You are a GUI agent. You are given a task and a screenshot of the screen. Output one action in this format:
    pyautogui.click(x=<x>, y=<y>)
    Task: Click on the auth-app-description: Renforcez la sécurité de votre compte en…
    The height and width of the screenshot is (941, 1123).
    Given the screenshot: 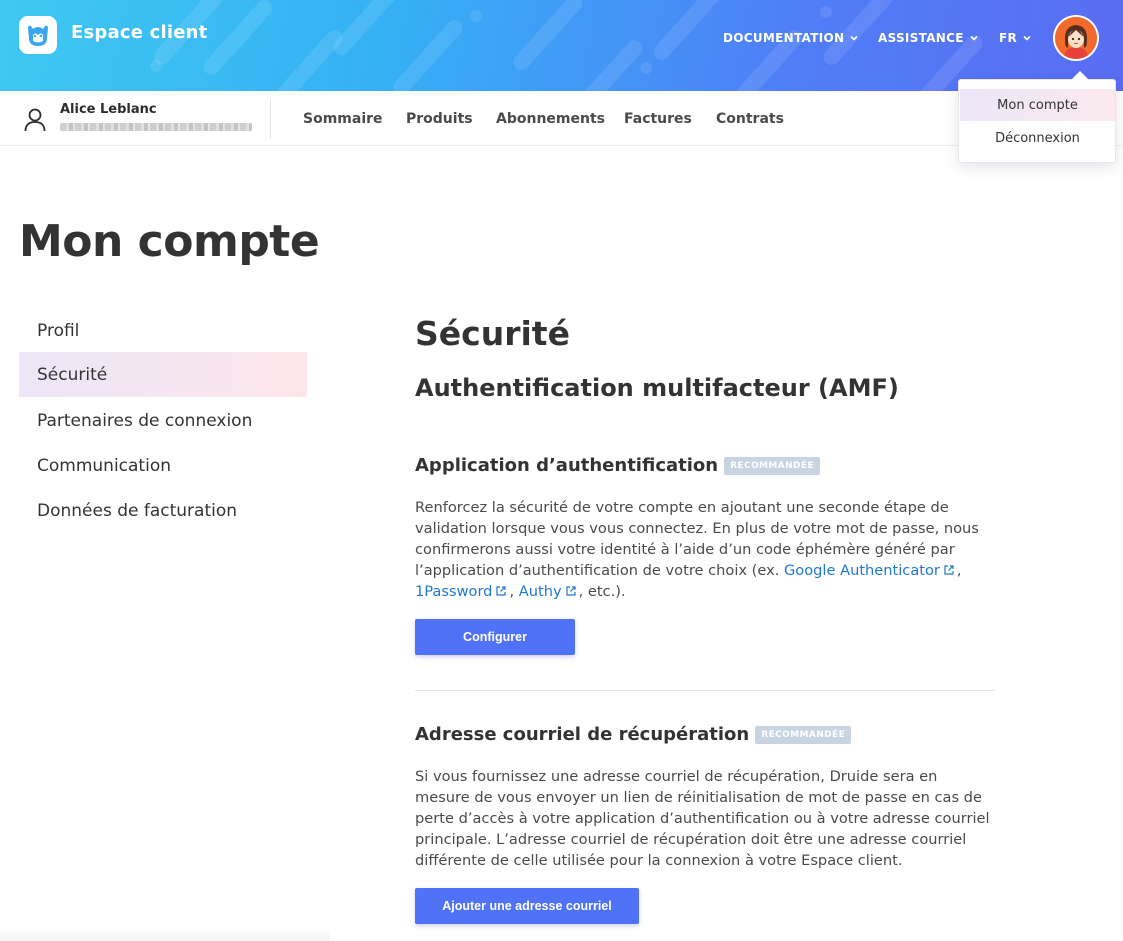 What is the action you would take?
    pyautogui.click(x=705, y=549)
    